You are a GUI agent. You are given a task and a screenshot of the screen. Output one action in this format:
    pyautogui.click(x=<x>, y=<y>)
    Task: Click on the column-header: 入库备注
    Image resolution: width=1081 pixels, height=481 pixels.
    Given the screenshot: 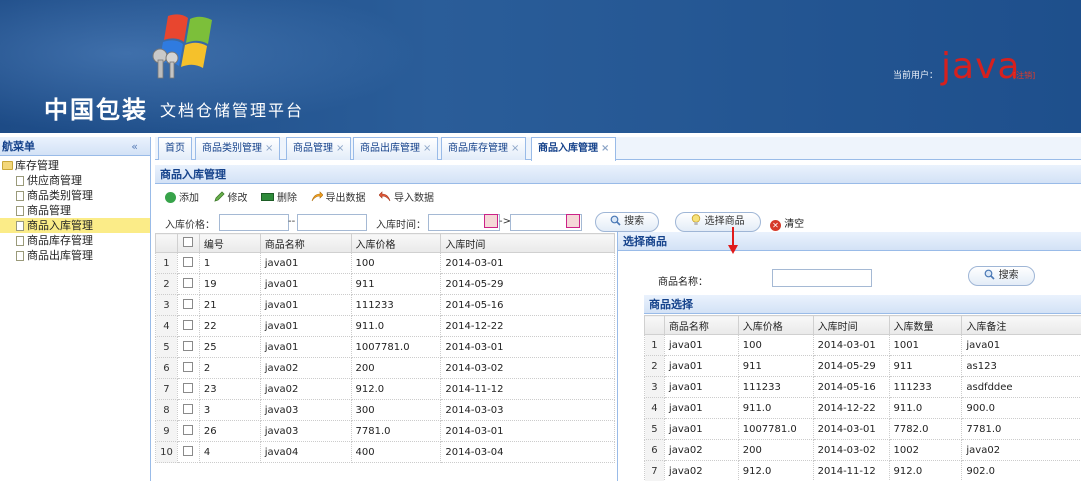 What is the action you would take?
    pyautogui.click(x=1021, y=325)
    